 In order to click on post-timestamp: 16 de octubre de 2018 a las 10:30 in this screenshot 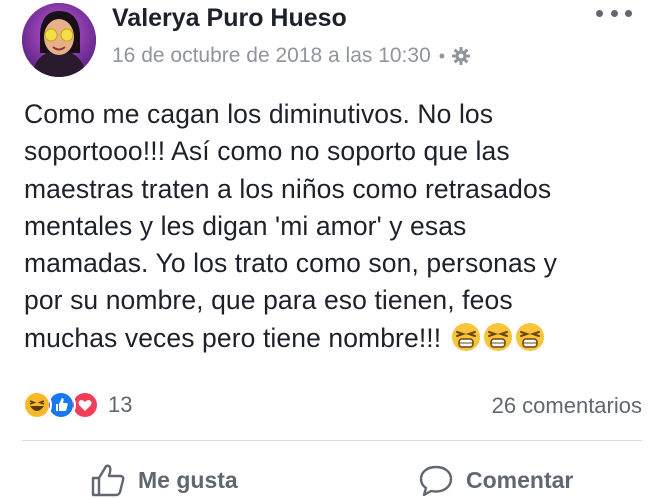, I will do `click(271, 56)`.